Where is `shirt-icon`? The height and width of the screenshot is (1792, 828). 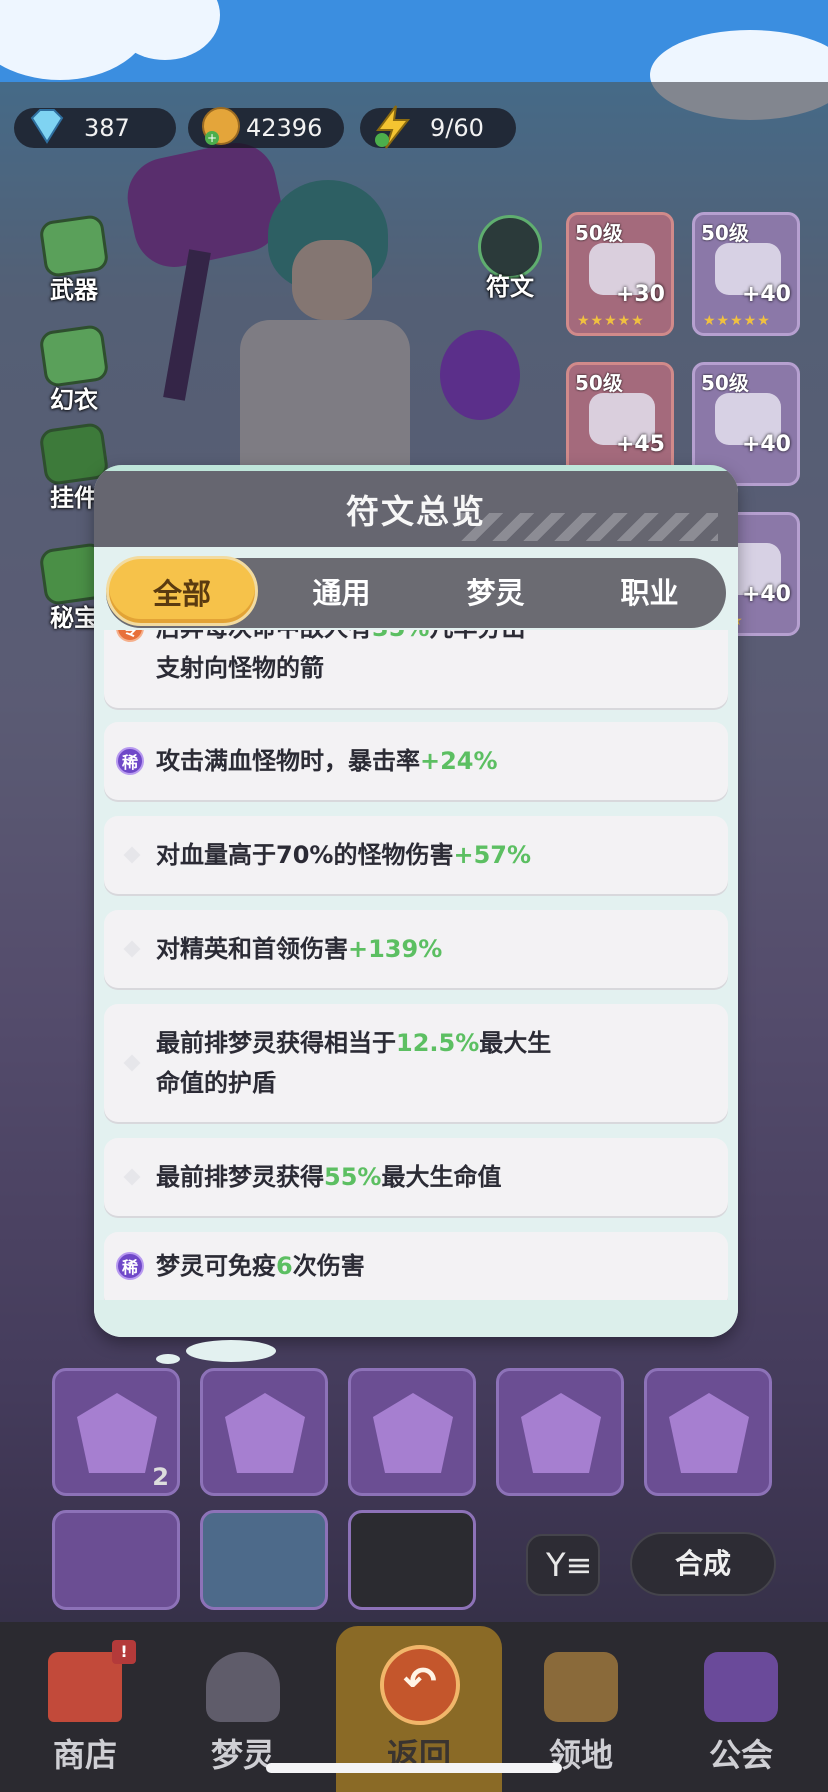 shirt-icon is located at coordinates (74, 356).